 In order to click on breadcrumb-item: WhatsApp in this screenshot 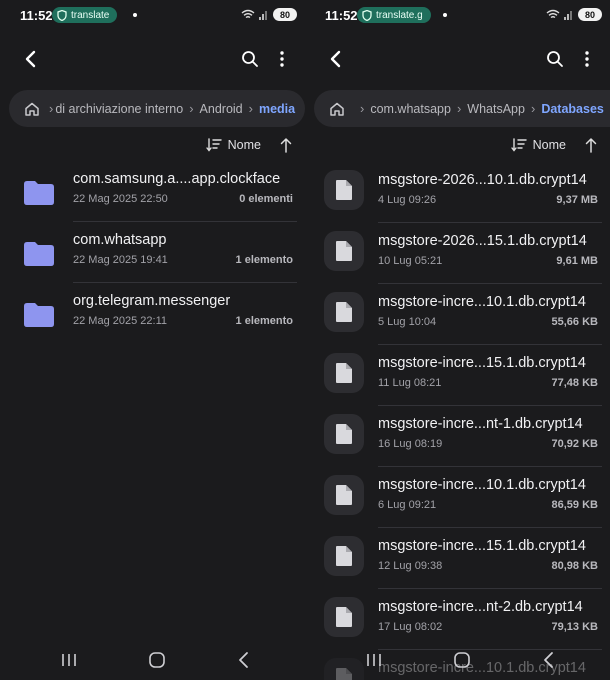, I will do `click(496, 109)`.